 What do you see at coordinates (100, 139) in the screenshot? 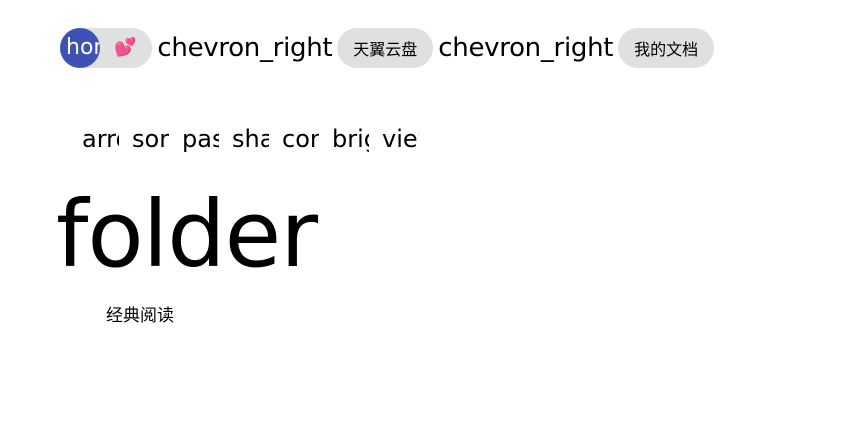
I see `arrow-upward-icon: arrow_upward` at bounding box center [100, 139].